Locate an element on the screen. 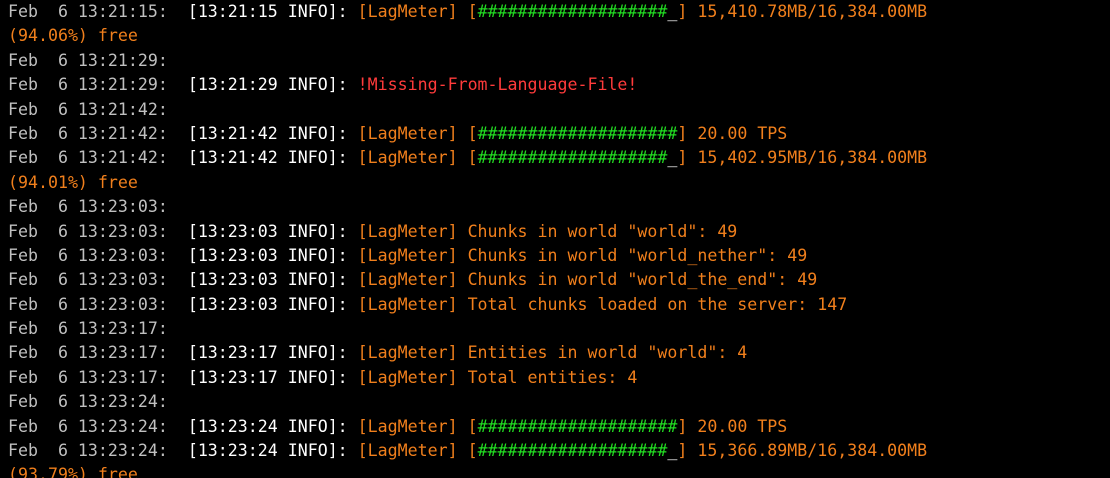  log-segment-plugin-orange: (93.79%) free is located at coordinates (73, 471).